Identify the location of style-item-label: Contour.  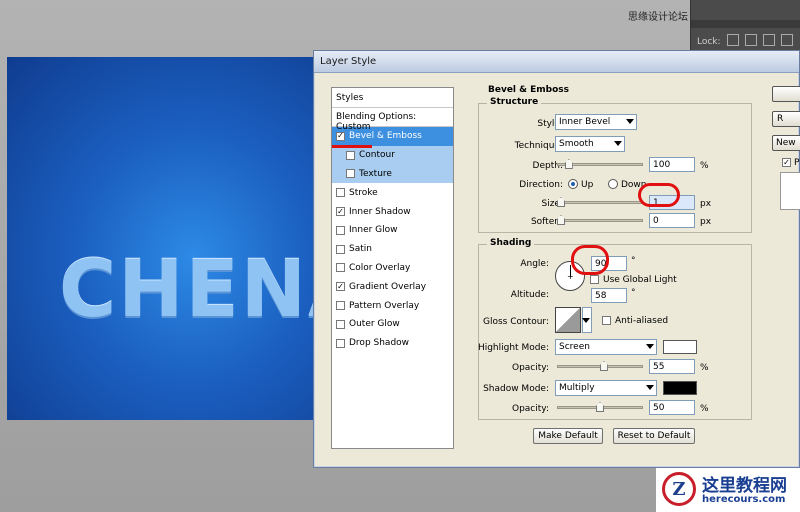
(377, 155).